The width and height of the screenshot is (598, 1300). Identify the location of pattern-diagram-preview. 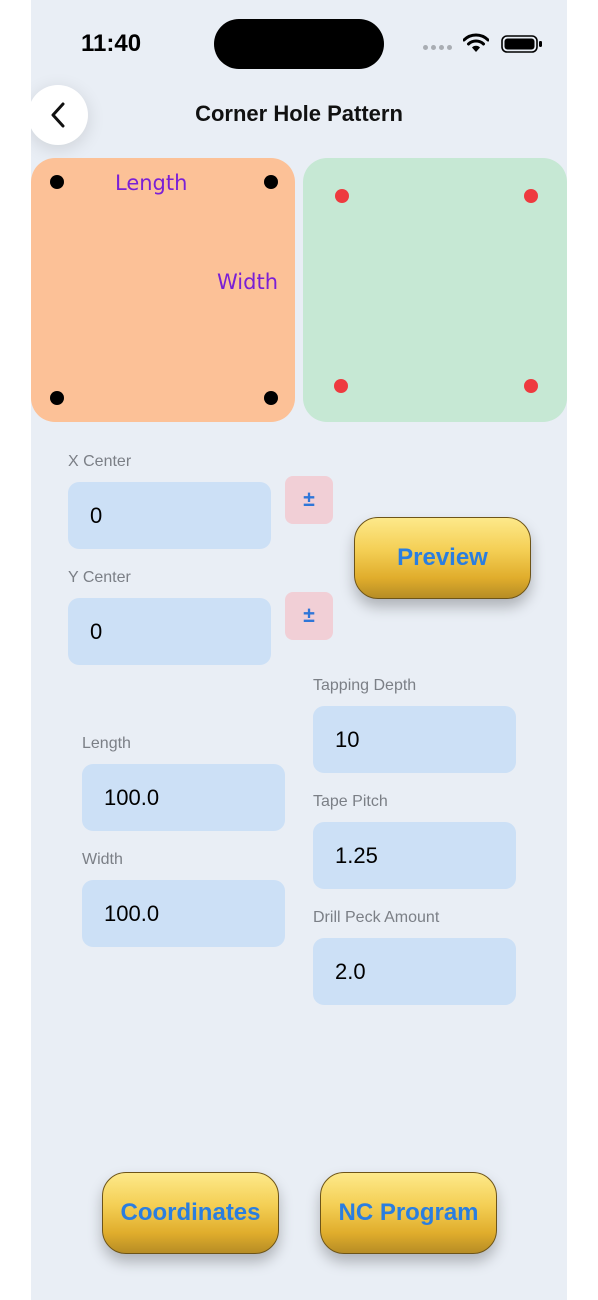
(435, 290).